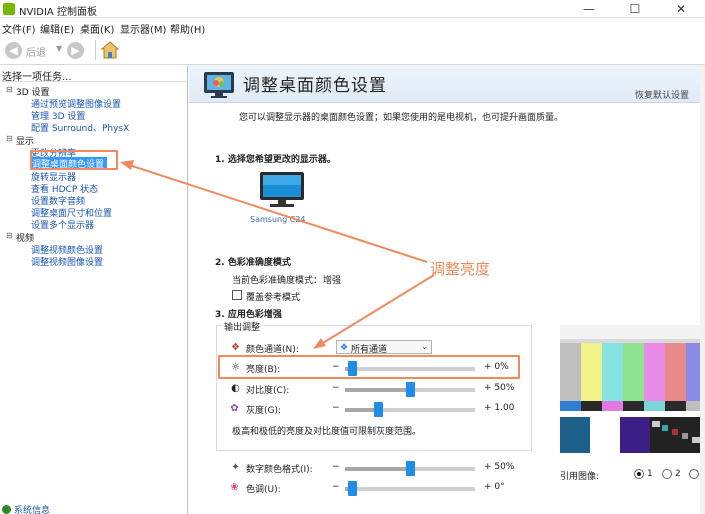 The height and width of the screenshot is (514, 705). What do you see at coordinates (352, 50) in the screenshot?
I see `toolbar: ◀ 后退 ▼ ▶` at bounding box center [352, 50].